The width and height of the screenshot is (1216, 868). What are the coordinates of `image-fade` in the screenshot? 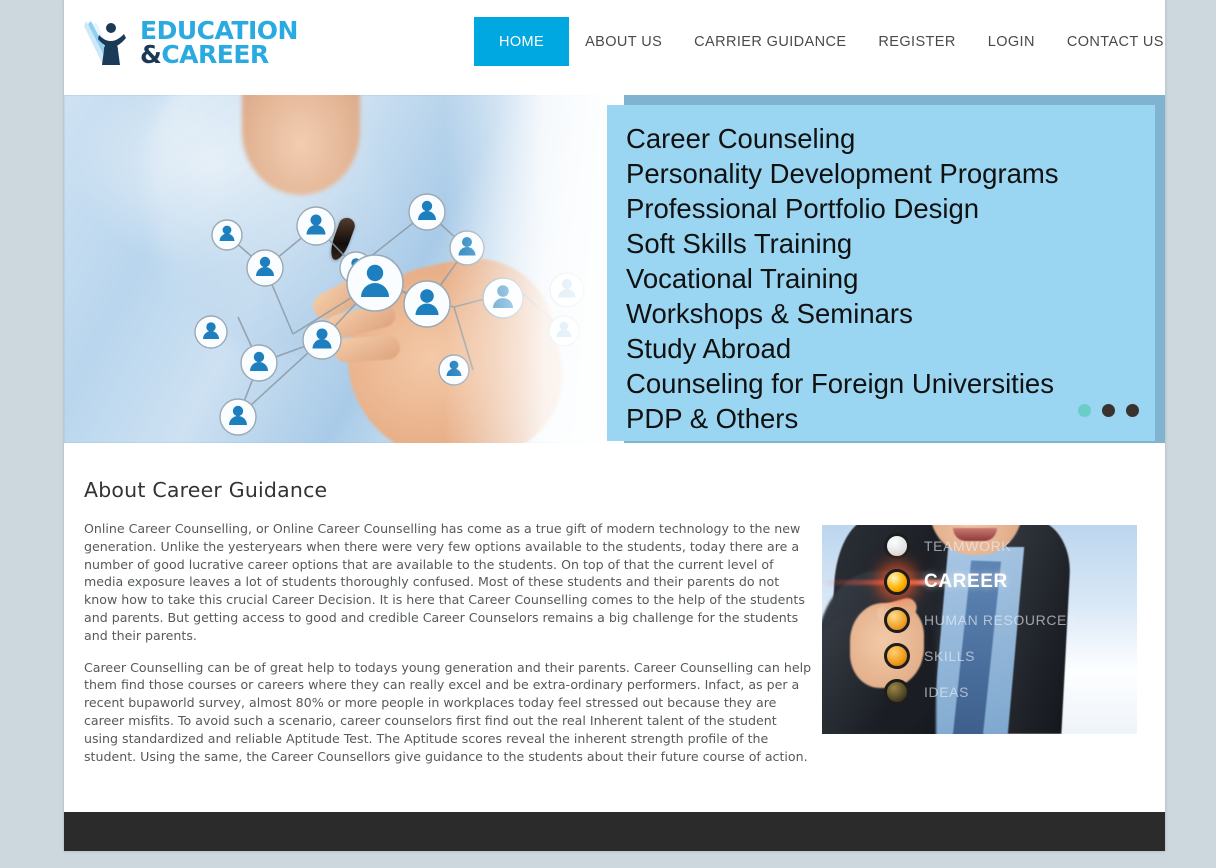 It's located at (534, 269).